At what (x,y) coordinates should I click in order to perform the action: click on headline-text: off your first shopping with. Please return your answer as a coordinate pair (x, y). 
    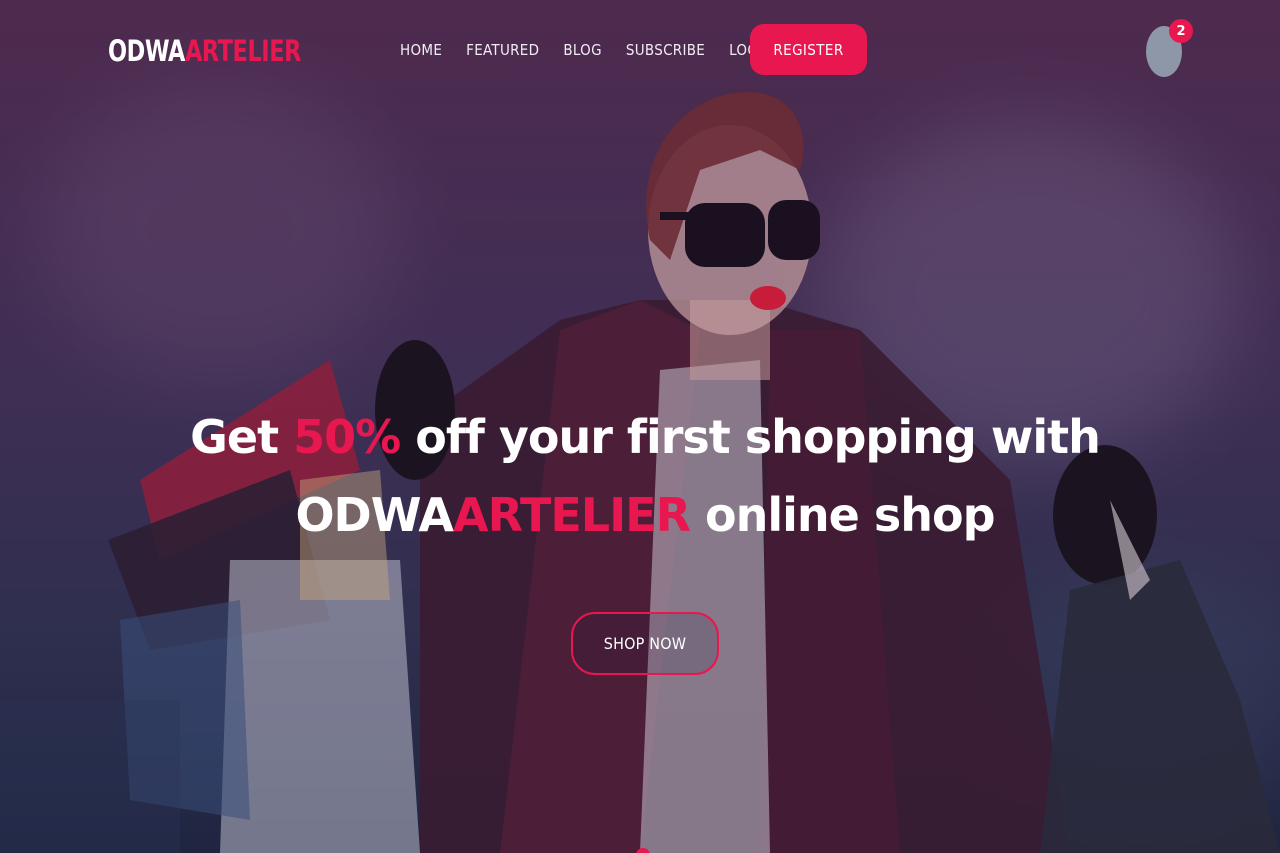
    Looking at the image, I should click on (758, 437).